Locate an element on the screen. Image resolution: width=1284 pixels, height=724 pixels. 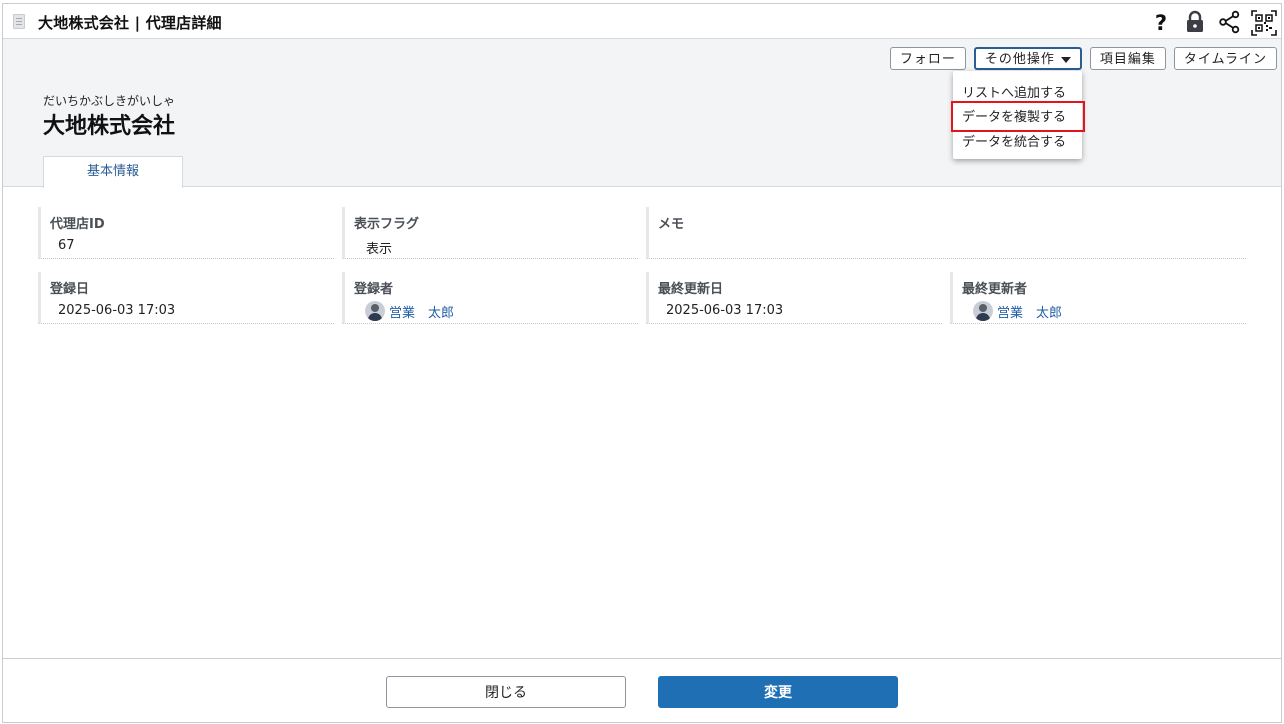
qr-code-icon is located at coordinates (1264, 23).